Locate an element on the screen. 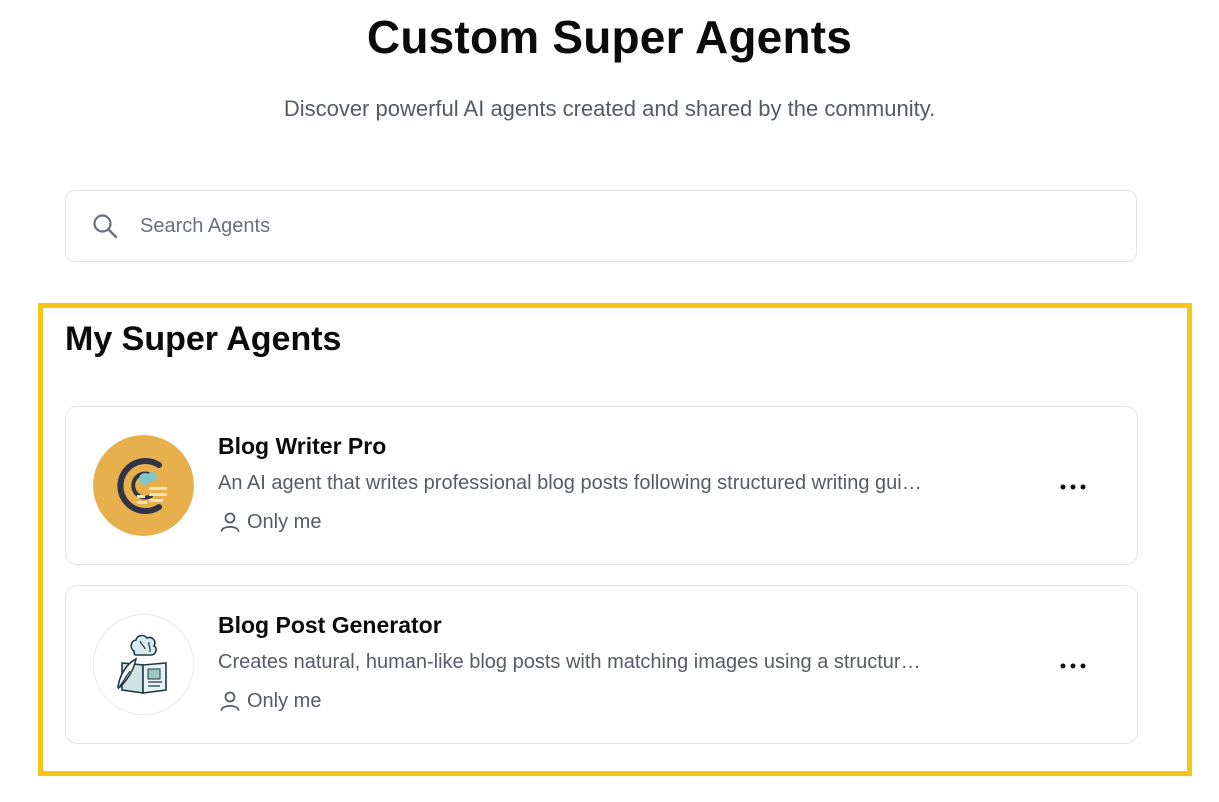 The image size is (1219, 802). search-bar is located at coordinates (601, 226).